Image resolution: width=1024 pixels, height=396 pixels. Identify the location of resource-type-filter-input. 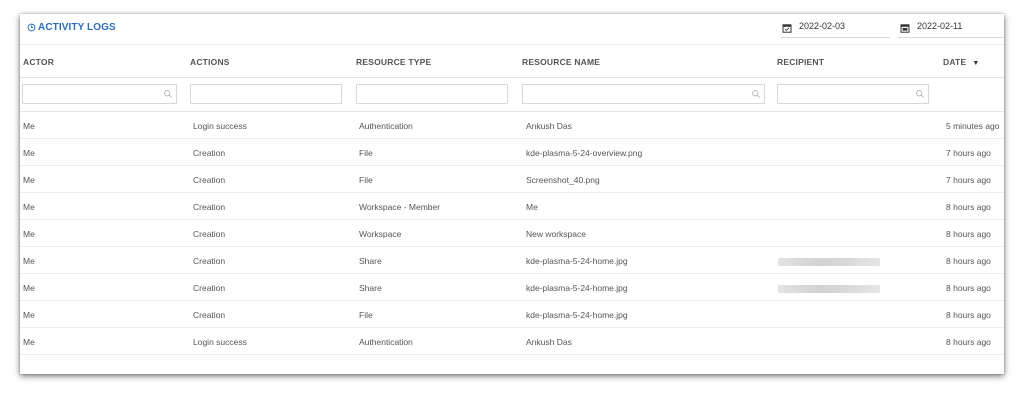
(432, 94).